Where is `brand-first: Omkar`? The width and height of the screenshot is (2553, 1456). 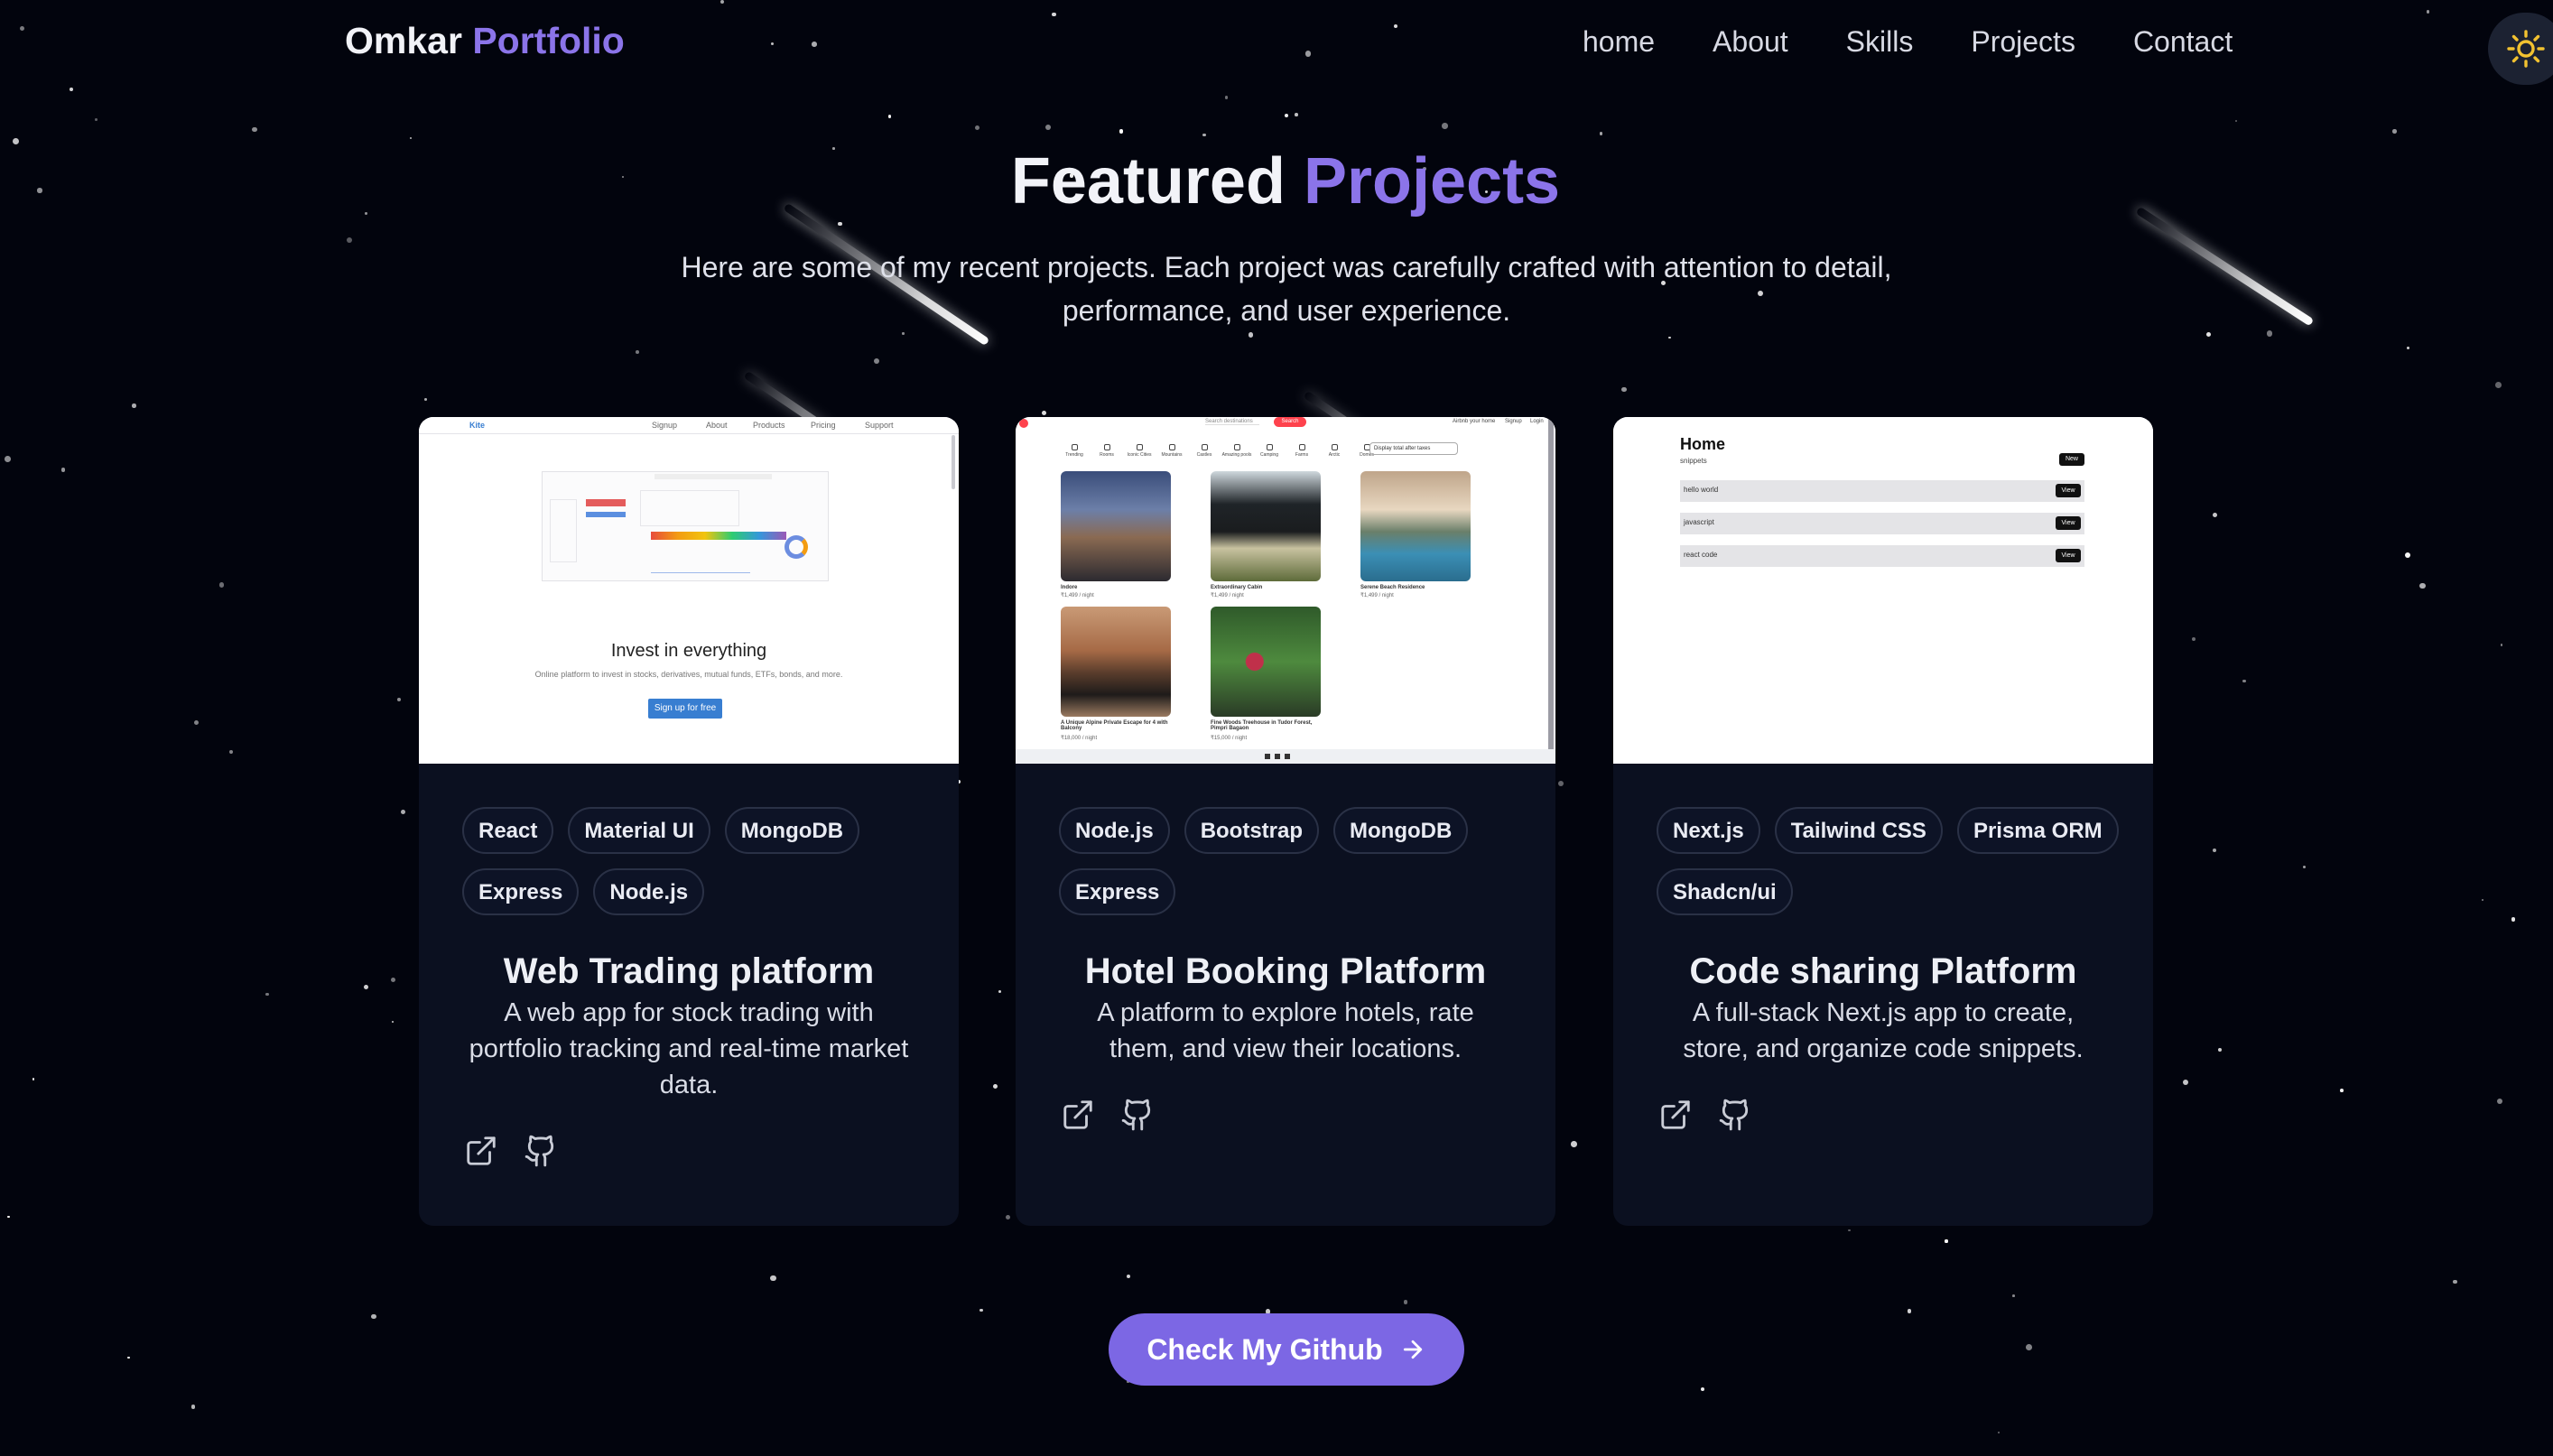
brand-first: Omkar is located at coordinates (403, 40).